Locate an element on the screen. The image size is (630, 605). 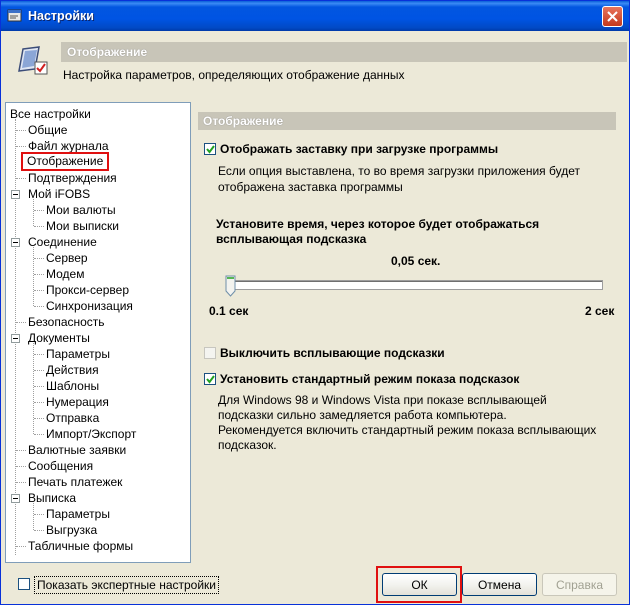
tree-item-actions: Действия is located at coordinates (72, 370).